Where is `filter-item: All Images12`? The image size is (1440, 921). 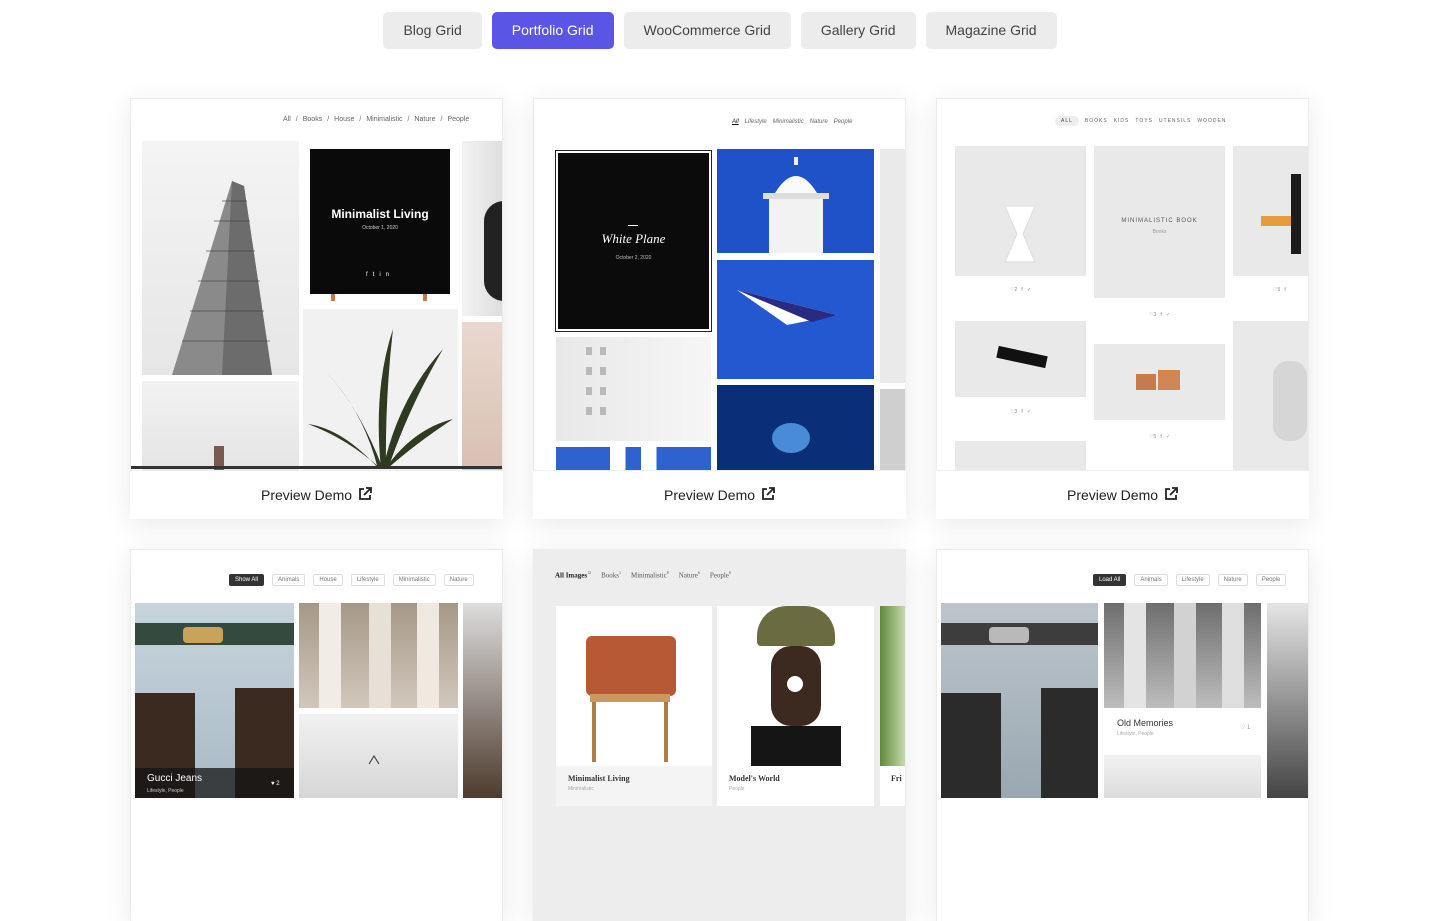 filter-item: All Images12 is located at coordinates (573, 575).